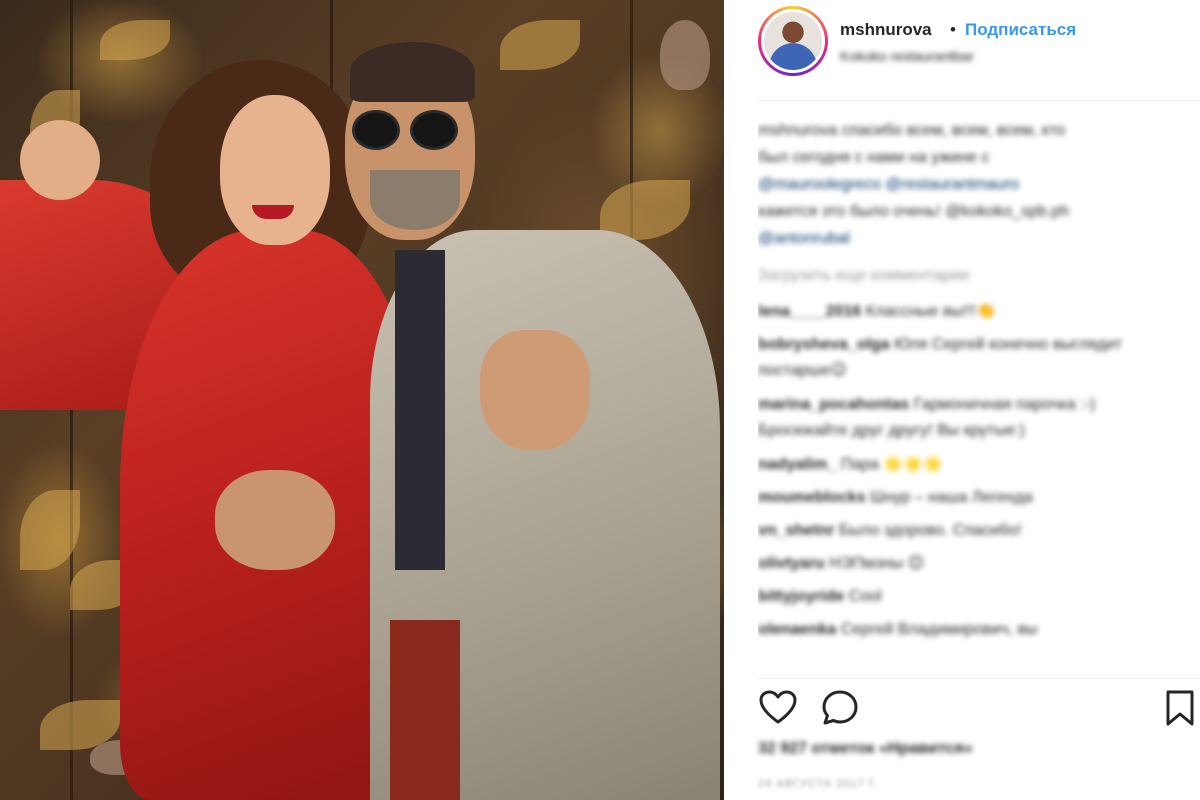 The image size is (1200, 800). I want to click on bookmark-icon, so click(1180, 708).